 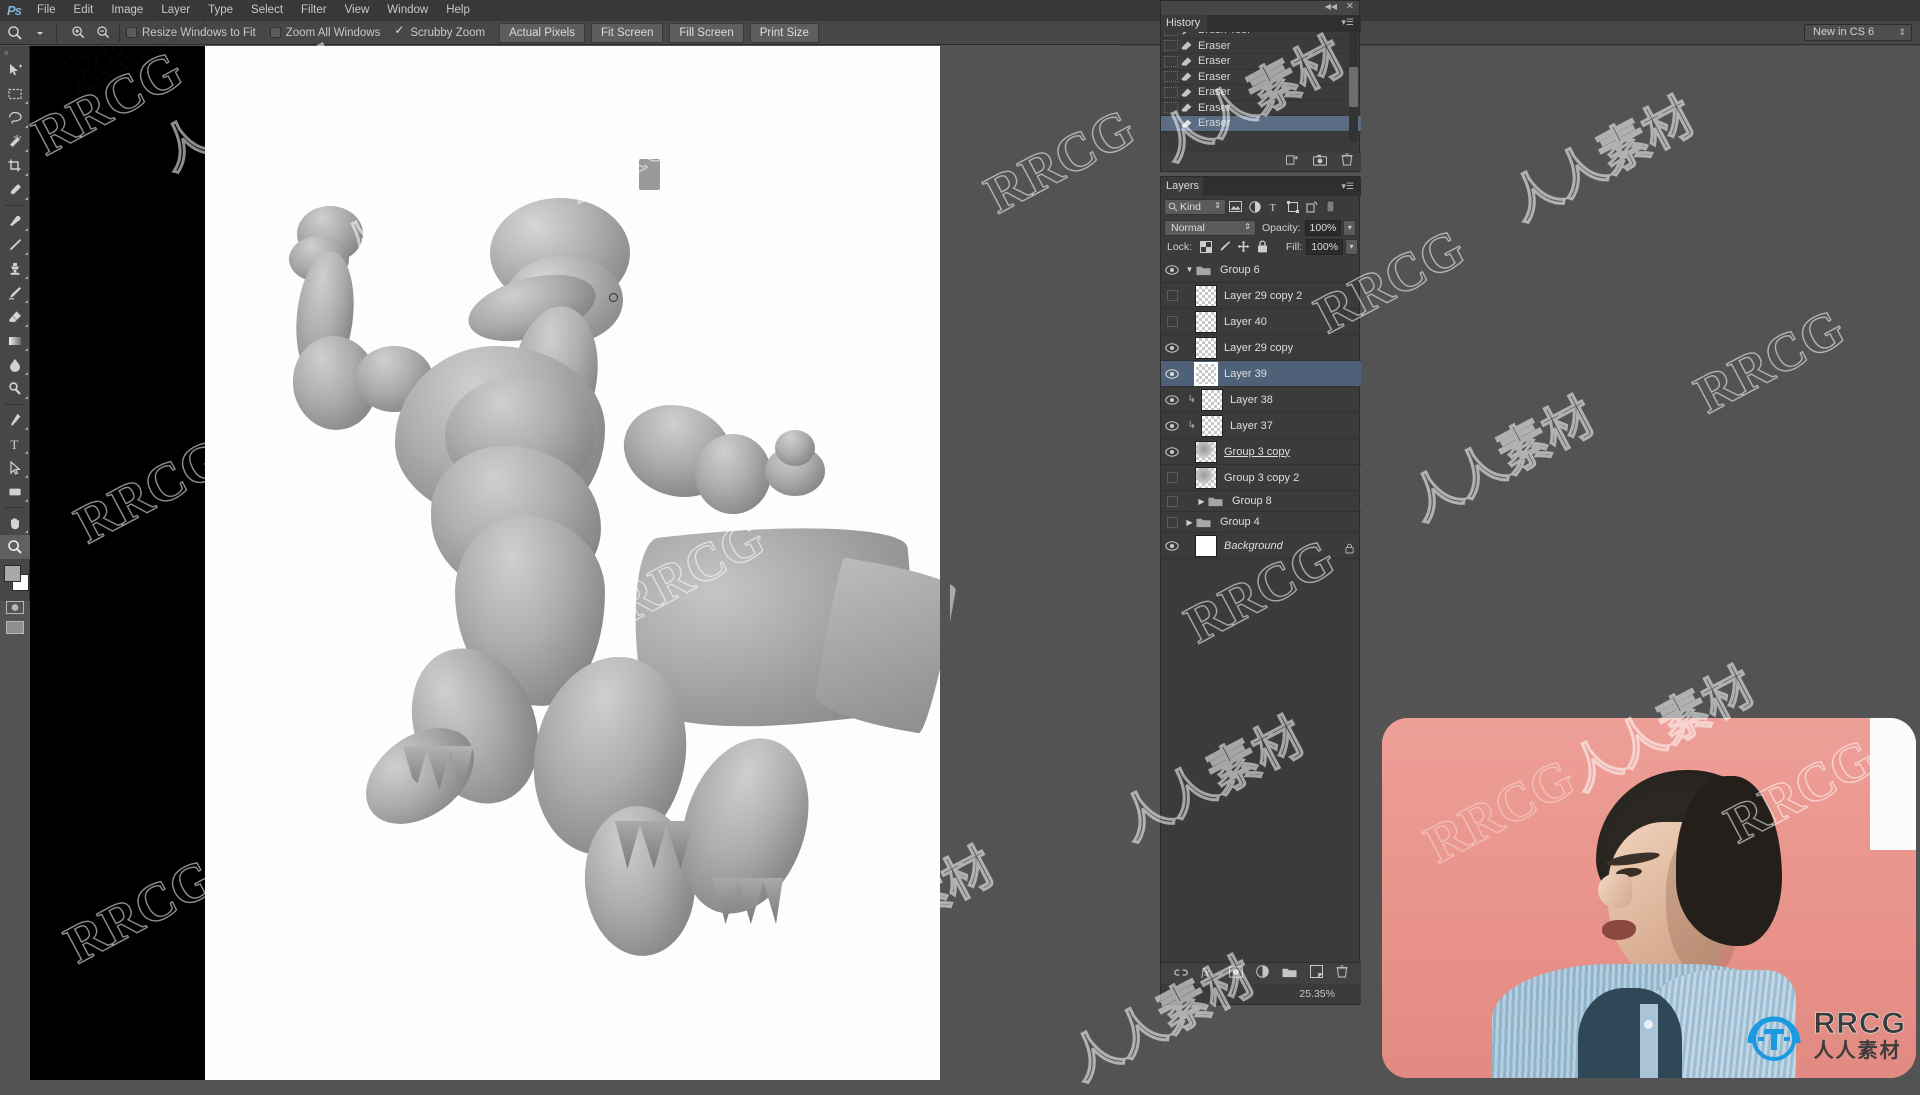 I want to click on zoom-in-icon, so click(x=78, y=33).